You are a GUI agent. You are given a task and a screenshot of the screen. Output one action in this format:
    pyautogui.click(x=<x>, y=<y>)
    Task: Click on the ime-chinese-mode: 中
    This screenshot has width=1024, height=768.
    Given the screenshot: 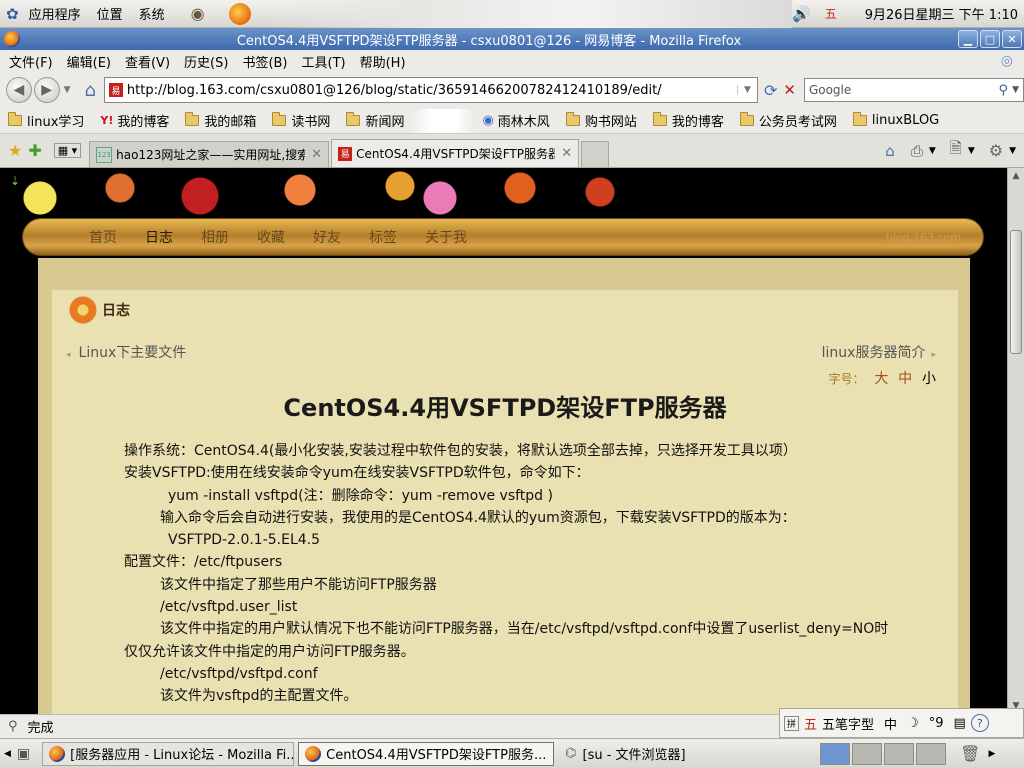 What is the action you would take?
    pyautogui.click(x=890, y=723)
    